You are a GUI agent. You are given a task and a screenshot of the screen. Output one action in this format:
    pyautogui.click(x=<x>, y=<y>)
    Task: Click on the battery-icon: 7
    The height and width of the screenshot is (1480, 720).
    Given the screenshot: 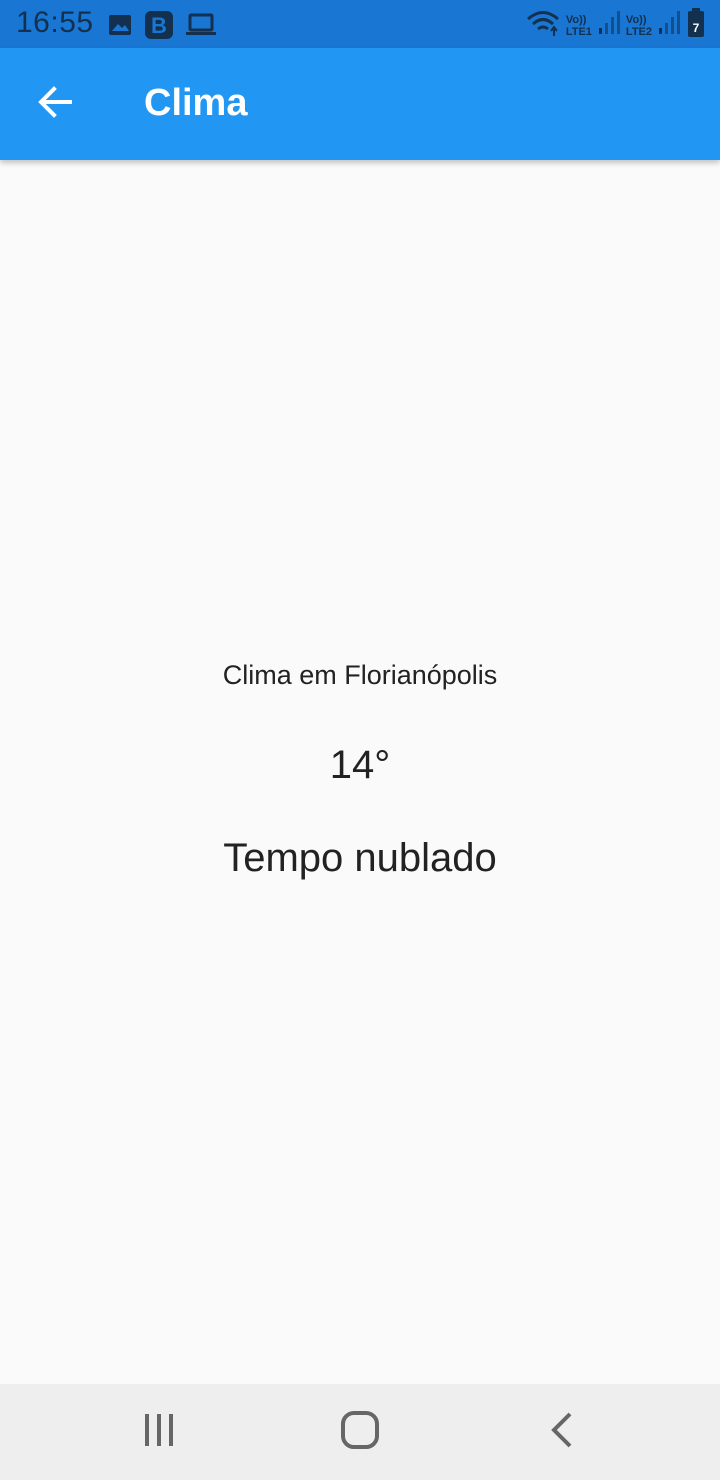 What is the action you would take?
    pyautogui.click(x=696, y=25)
    